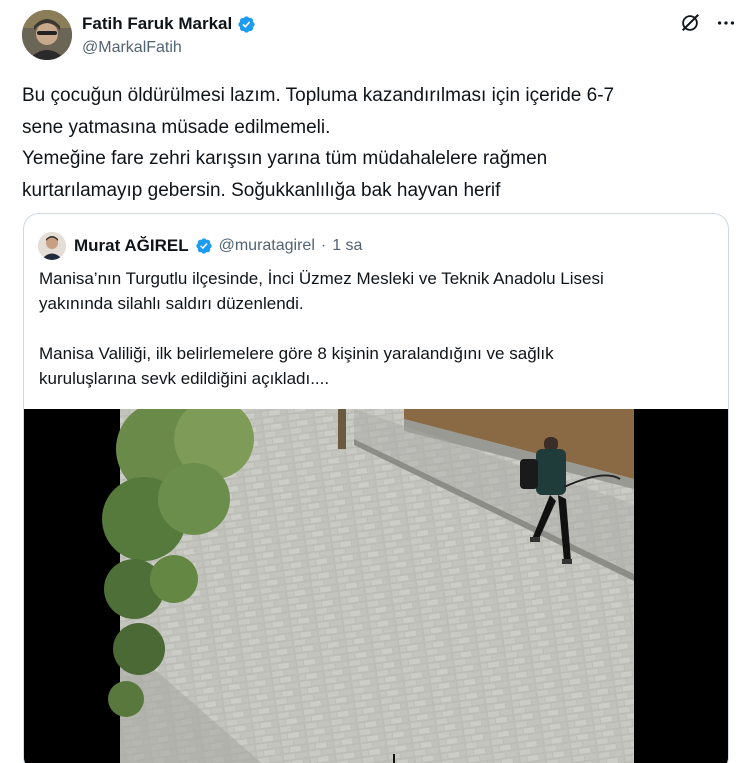 The image size is (755, 763). Describe the element at coordinates (52, 246) in the screenshot. I see `quoted-author-avatar` at that location.